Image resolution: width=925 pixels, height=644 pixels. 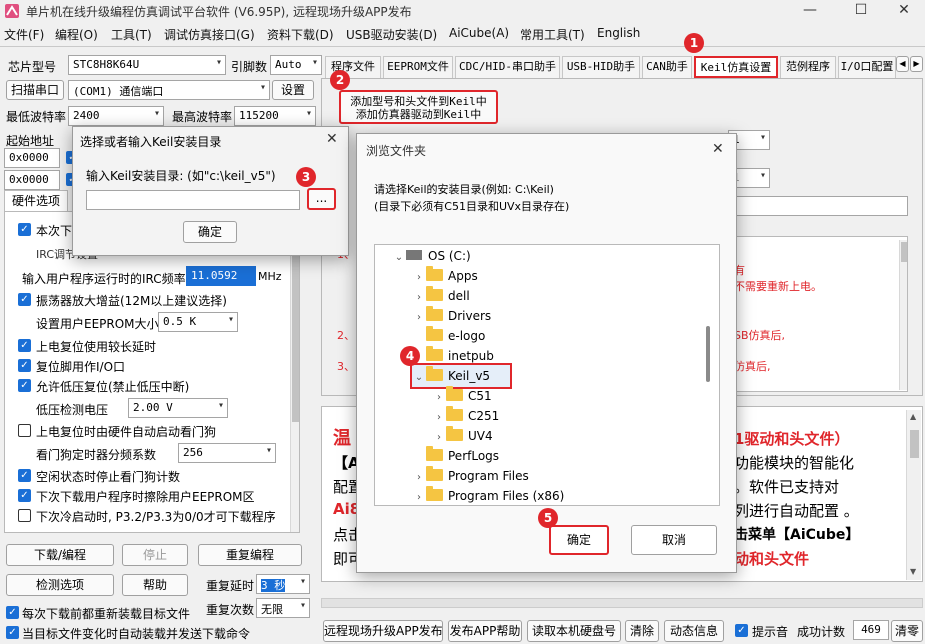 What do you see at coordinates (155, 555) in the screenshot?
I see `stop-button: 停止` at bounding box center [155, 555].